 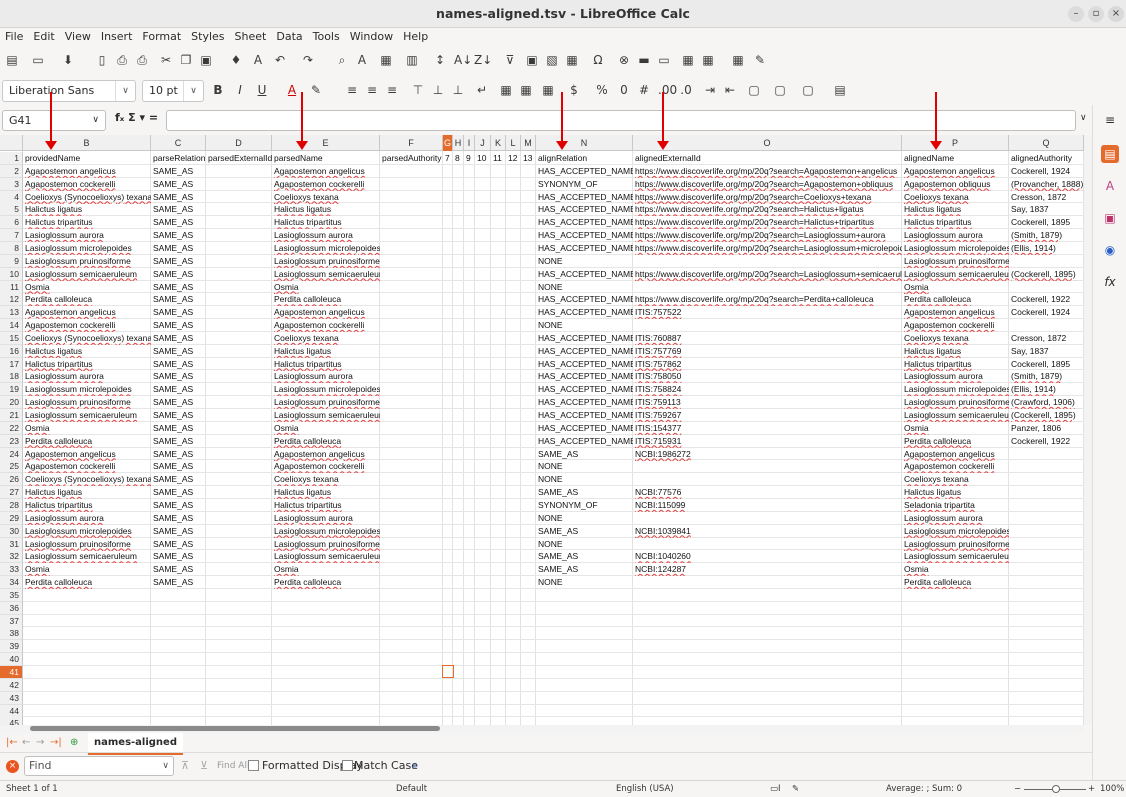 What do you see at coordinates (239, 143) in the screenshot?
I see `column-header-d: D` at bounding box center [239, 143].